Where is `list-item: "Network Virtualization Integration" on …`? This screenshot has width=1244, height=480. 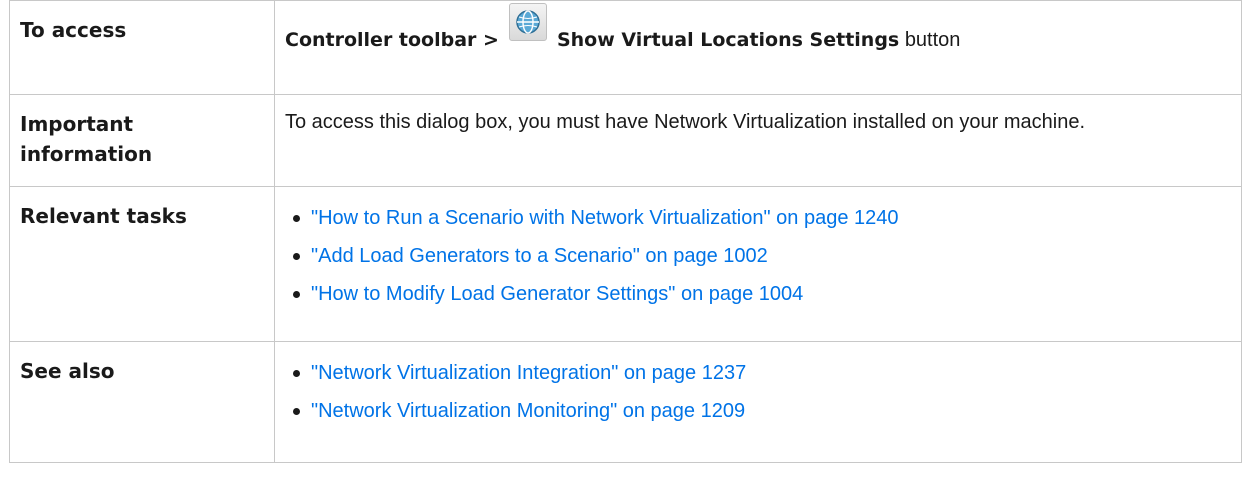
list-item: "Network Virtualization Integration" on … is located at coordinates (762, 373).